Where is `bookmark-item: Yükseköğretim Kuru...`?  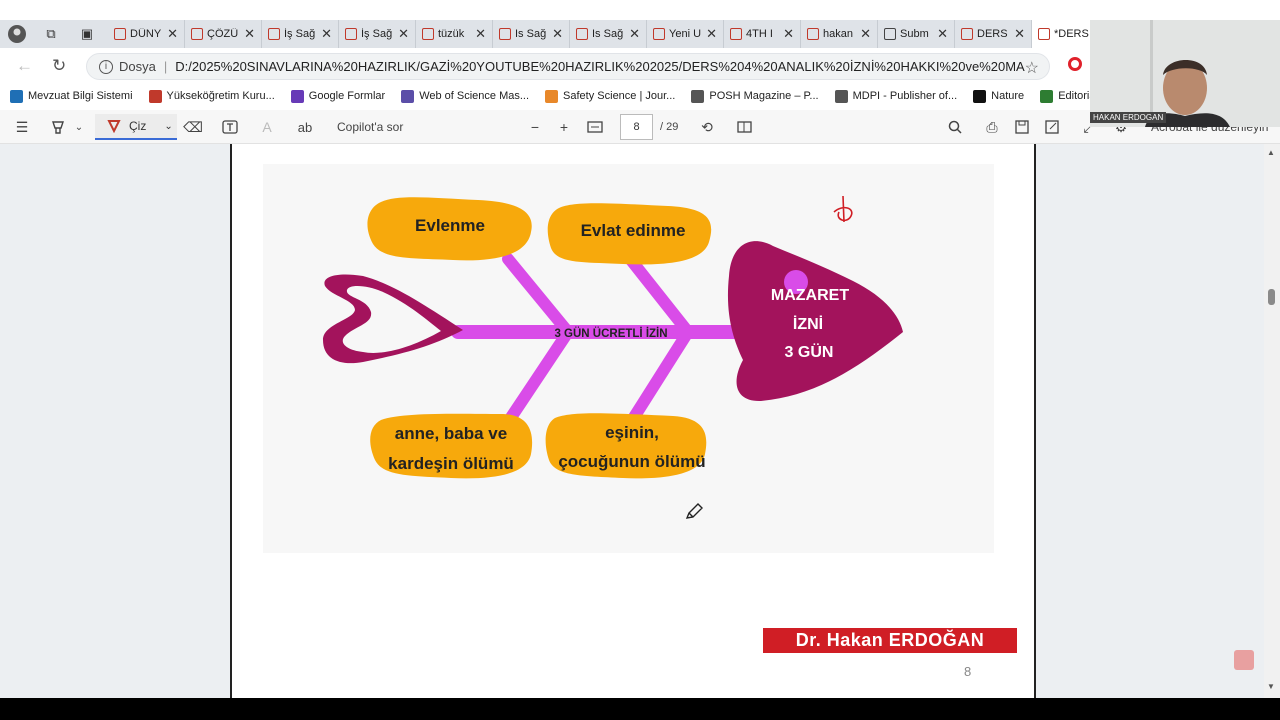 bookmark-item: Yükseköğretim Kuru... is located at coordinates (211, 96).